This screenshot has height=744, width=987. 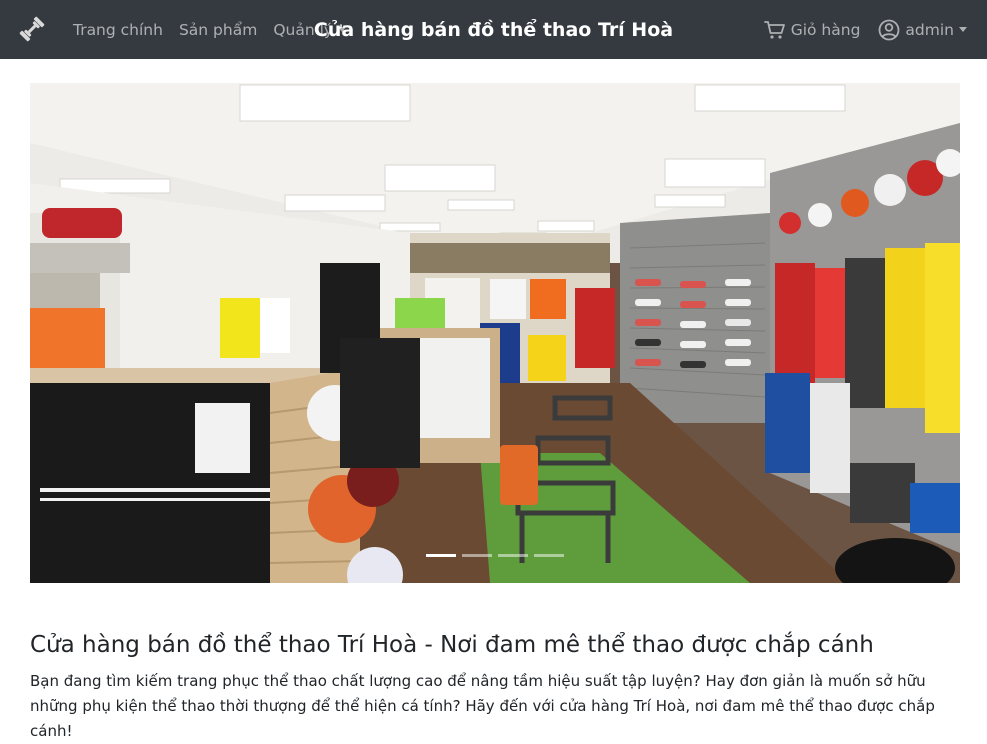 I want to click on nav-home-link: Trang chính, so click(x=118, y=30).